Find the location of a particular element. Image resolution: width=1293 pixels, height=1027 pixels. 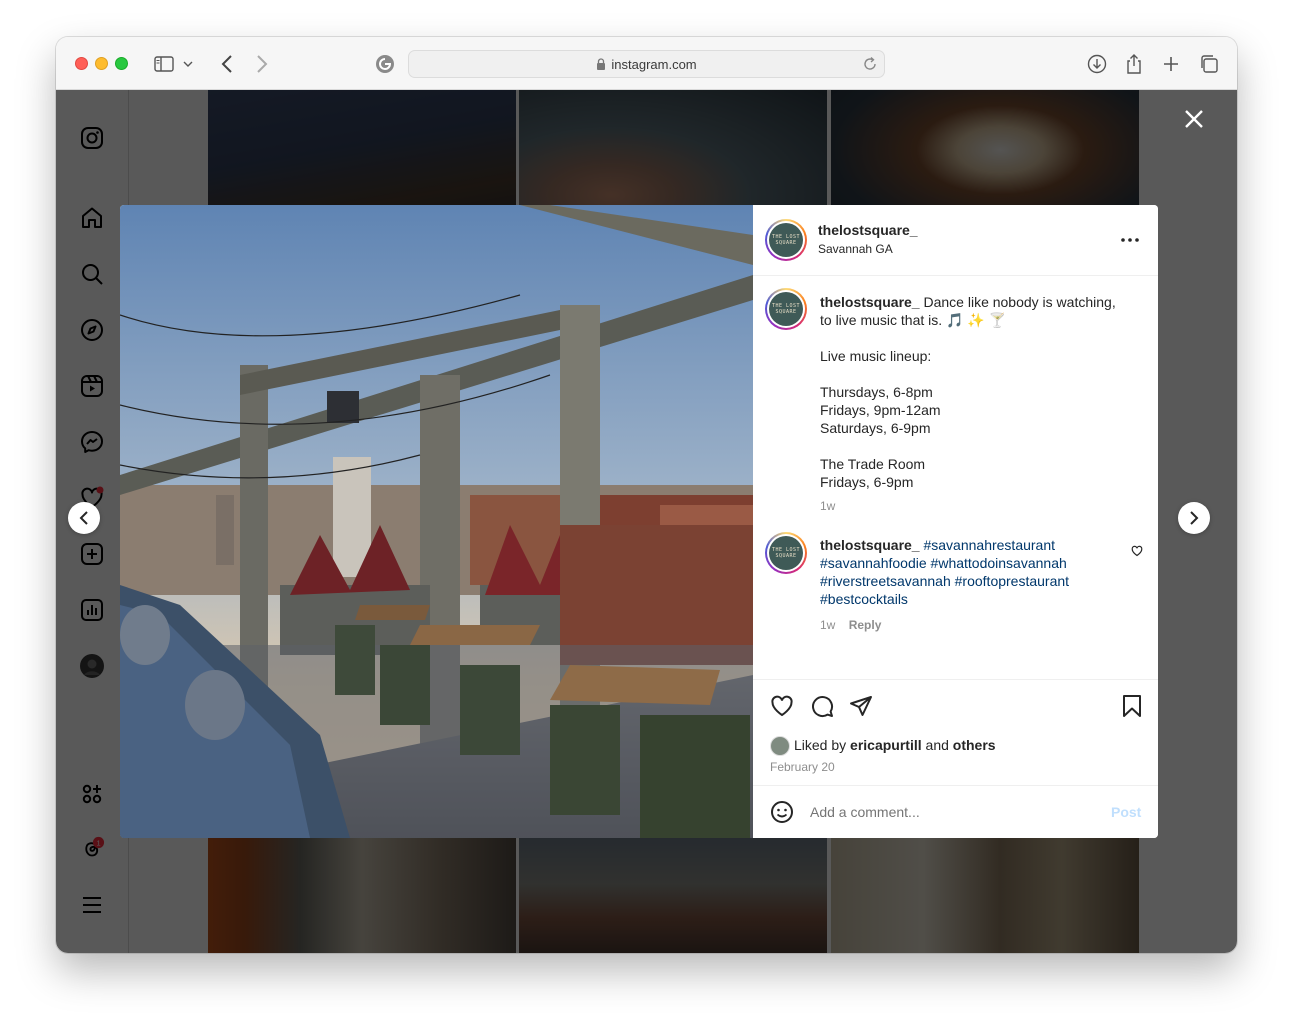

comment-avatar: THE LOST SQUARE is located at coordinates (786, 553).